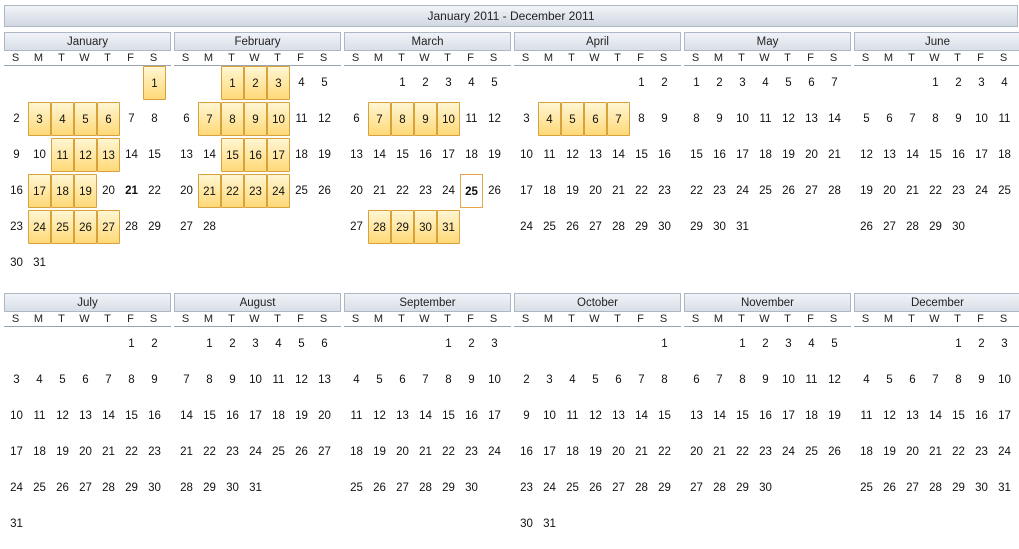  What do you see at coordinates (526, 119) in the screenshot?
I see `day-cell: 3` at bounding box center [526, 119].